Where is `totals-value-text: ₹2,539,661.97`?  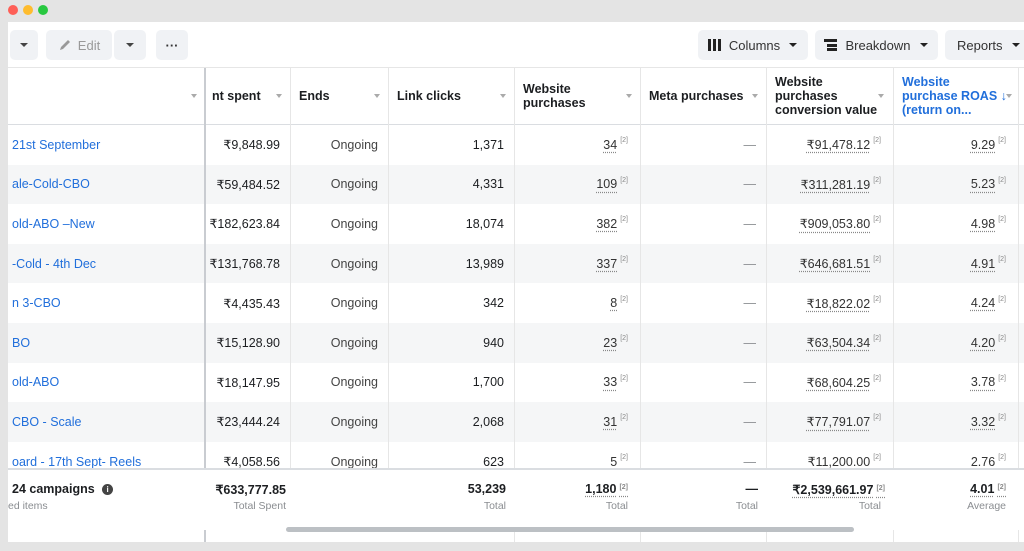
totals-value-text: ₹2,539,661.97 is located at coordinates (833, 490).